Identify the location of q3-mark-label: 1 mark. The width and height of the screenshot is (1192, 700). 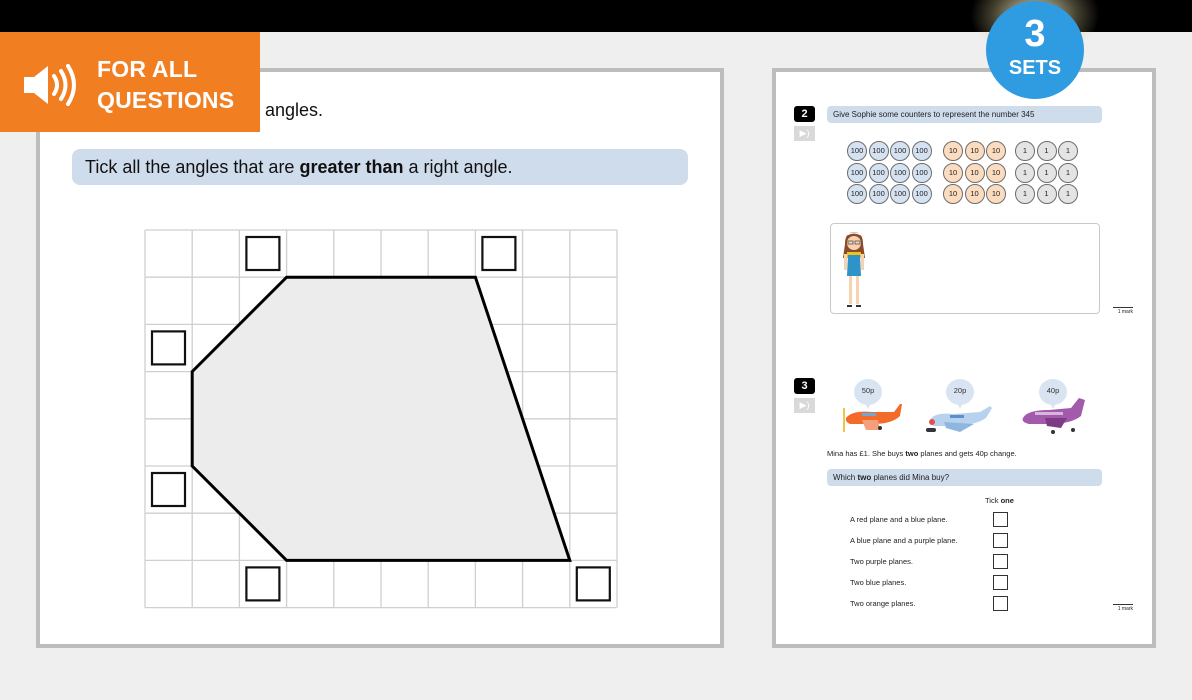
(1123, 608).